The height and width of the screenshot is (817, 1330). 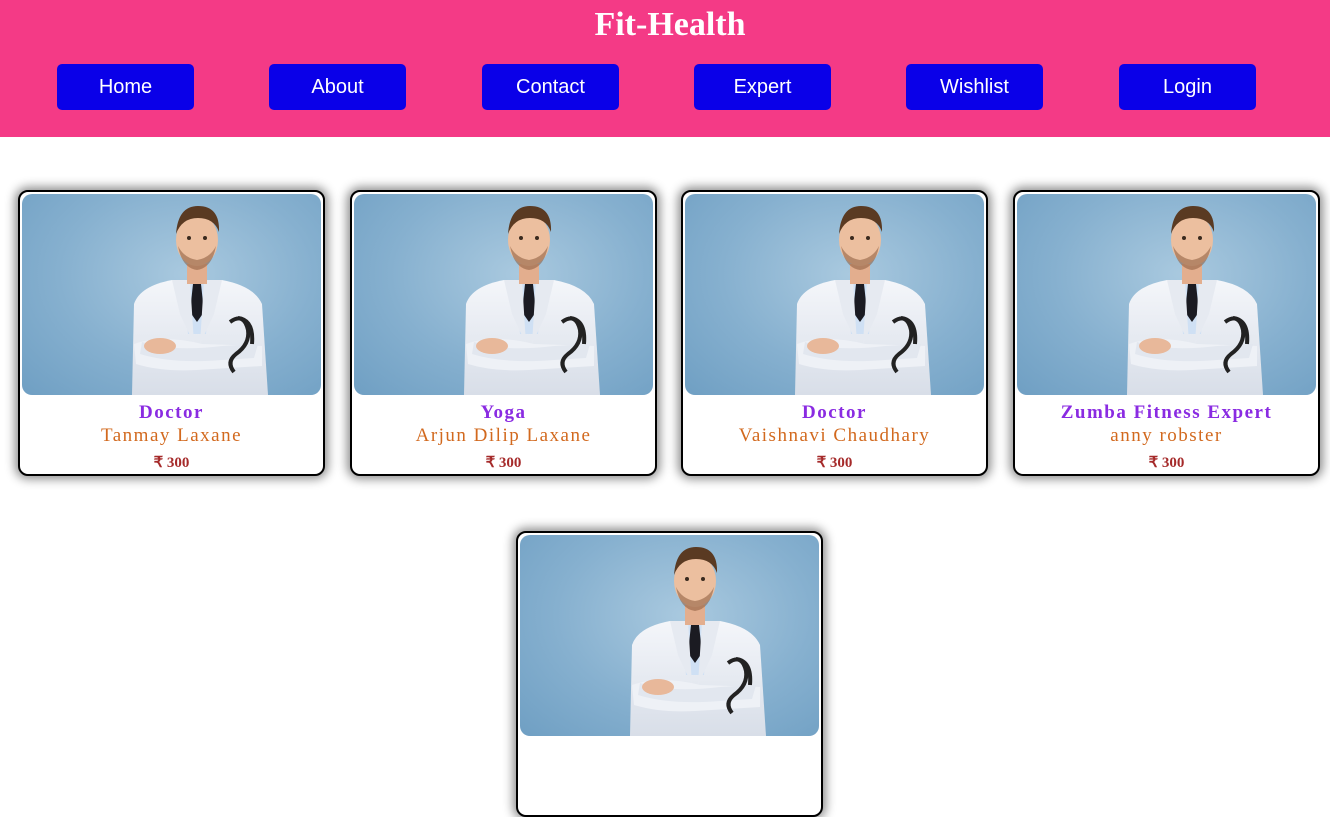 I want to click on nav-wishlist-button: Wishlist, so click(x=974, y=87).